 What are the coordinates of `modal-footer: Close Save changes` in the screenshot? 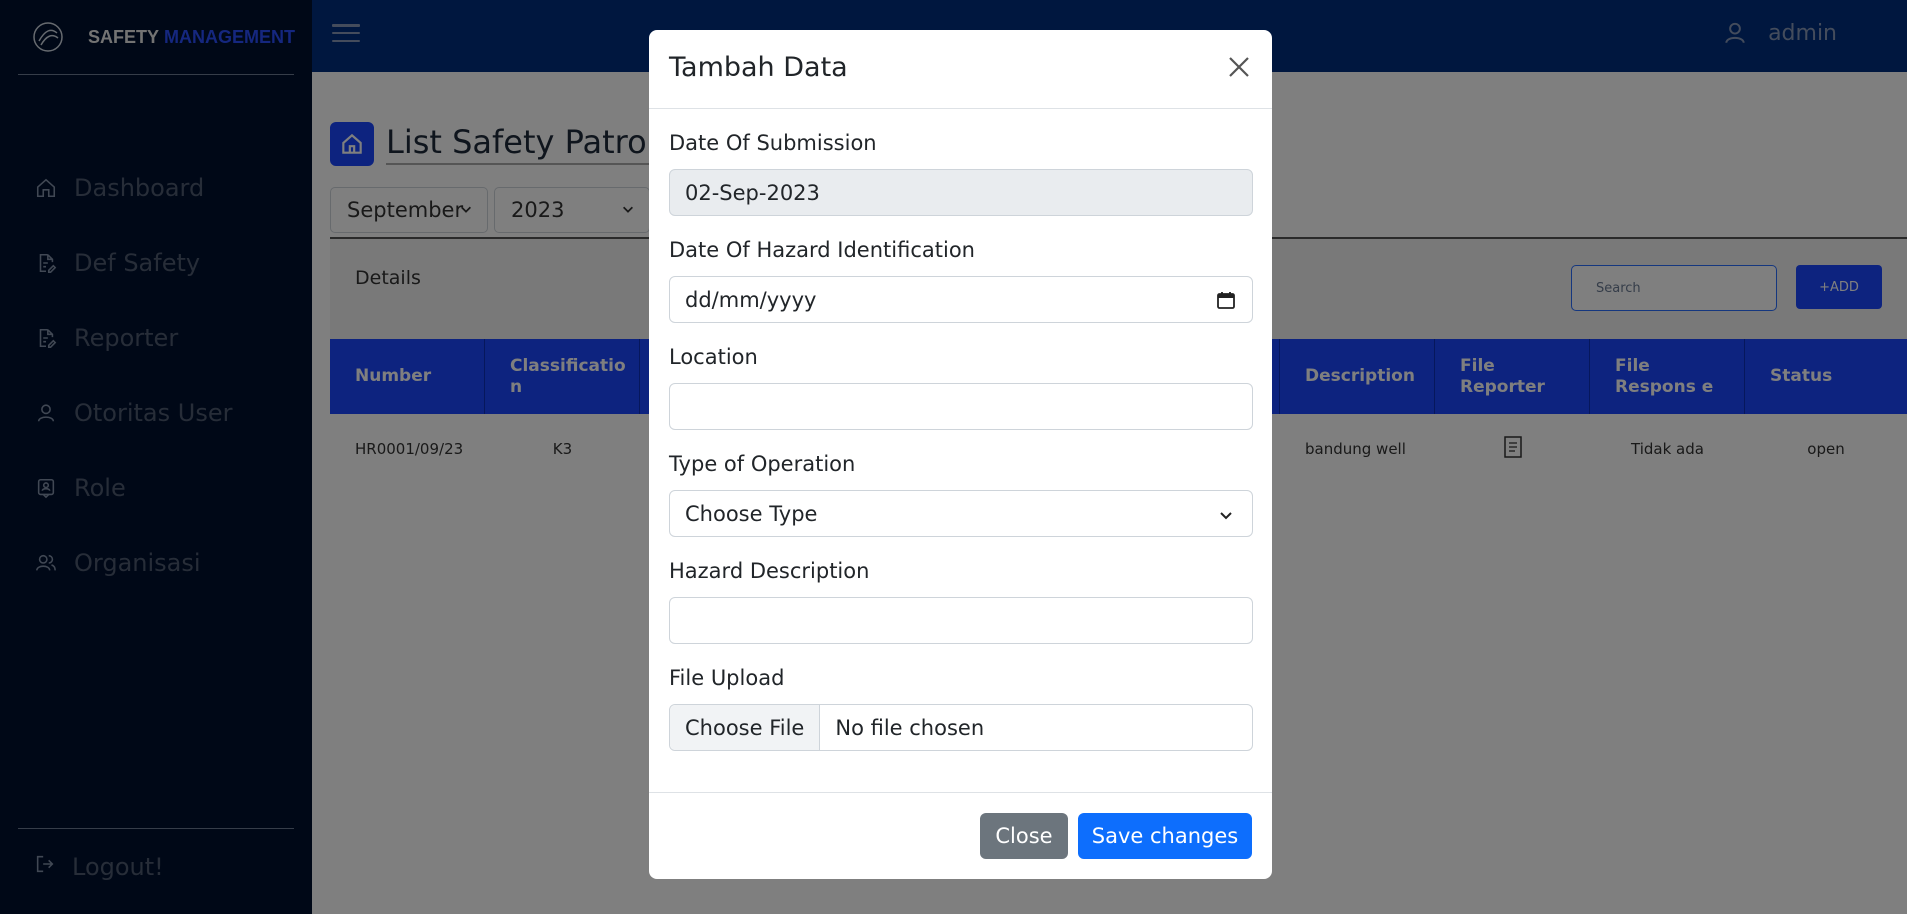 It's located at (960, 835).